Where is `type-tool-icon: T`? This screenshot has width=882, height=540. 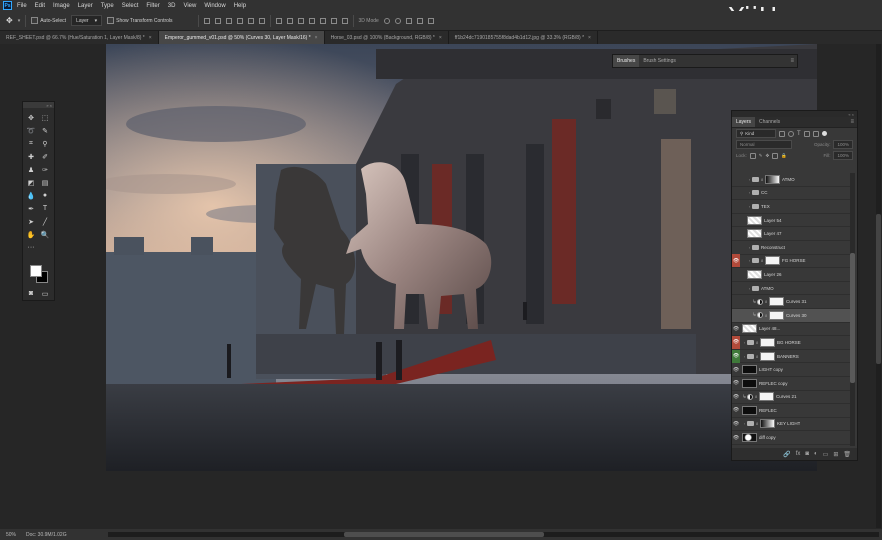 type-tool-icon: T is located at coordinates (45, 208).